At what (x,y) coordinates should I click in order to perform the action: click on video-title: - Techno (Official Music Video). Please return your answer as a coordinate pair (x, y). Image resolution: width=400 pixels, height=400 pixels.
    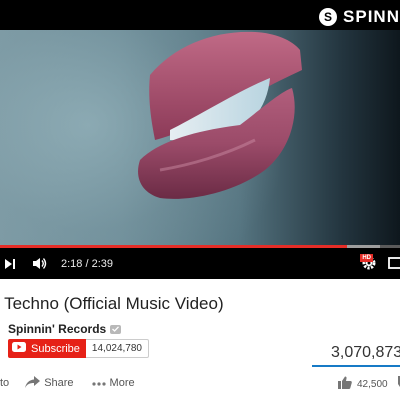
    Looking at the image, I should click on (112, 303).